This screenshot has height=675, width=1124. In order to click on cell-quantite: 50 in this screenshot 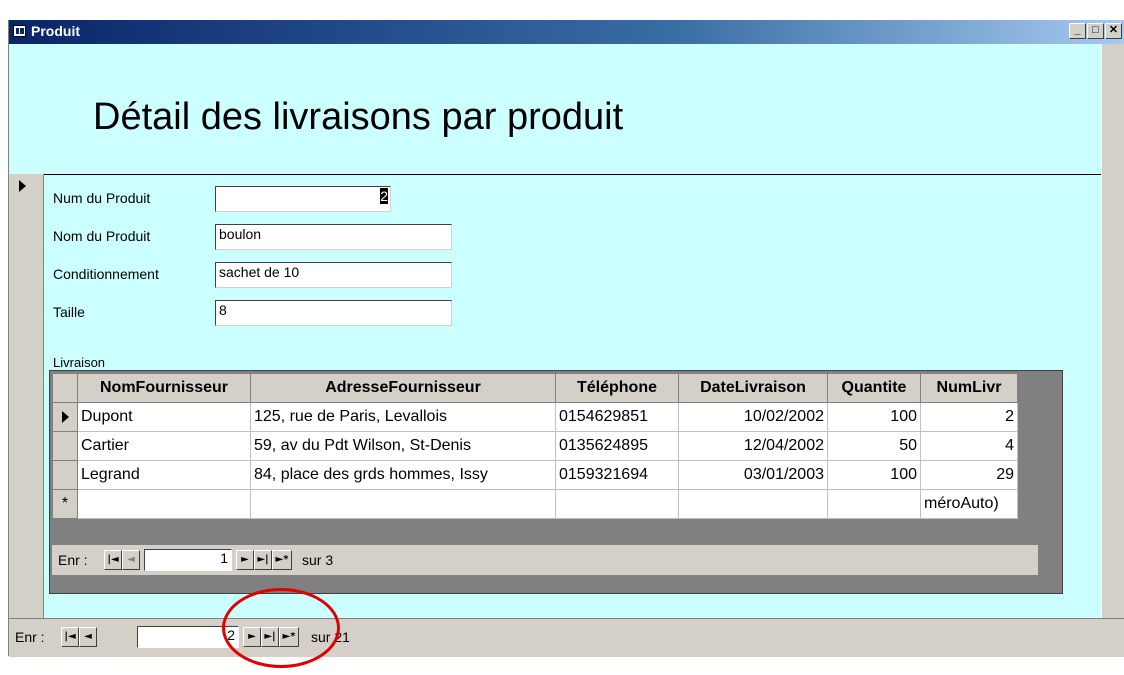, I will do `click(874, 446)`.